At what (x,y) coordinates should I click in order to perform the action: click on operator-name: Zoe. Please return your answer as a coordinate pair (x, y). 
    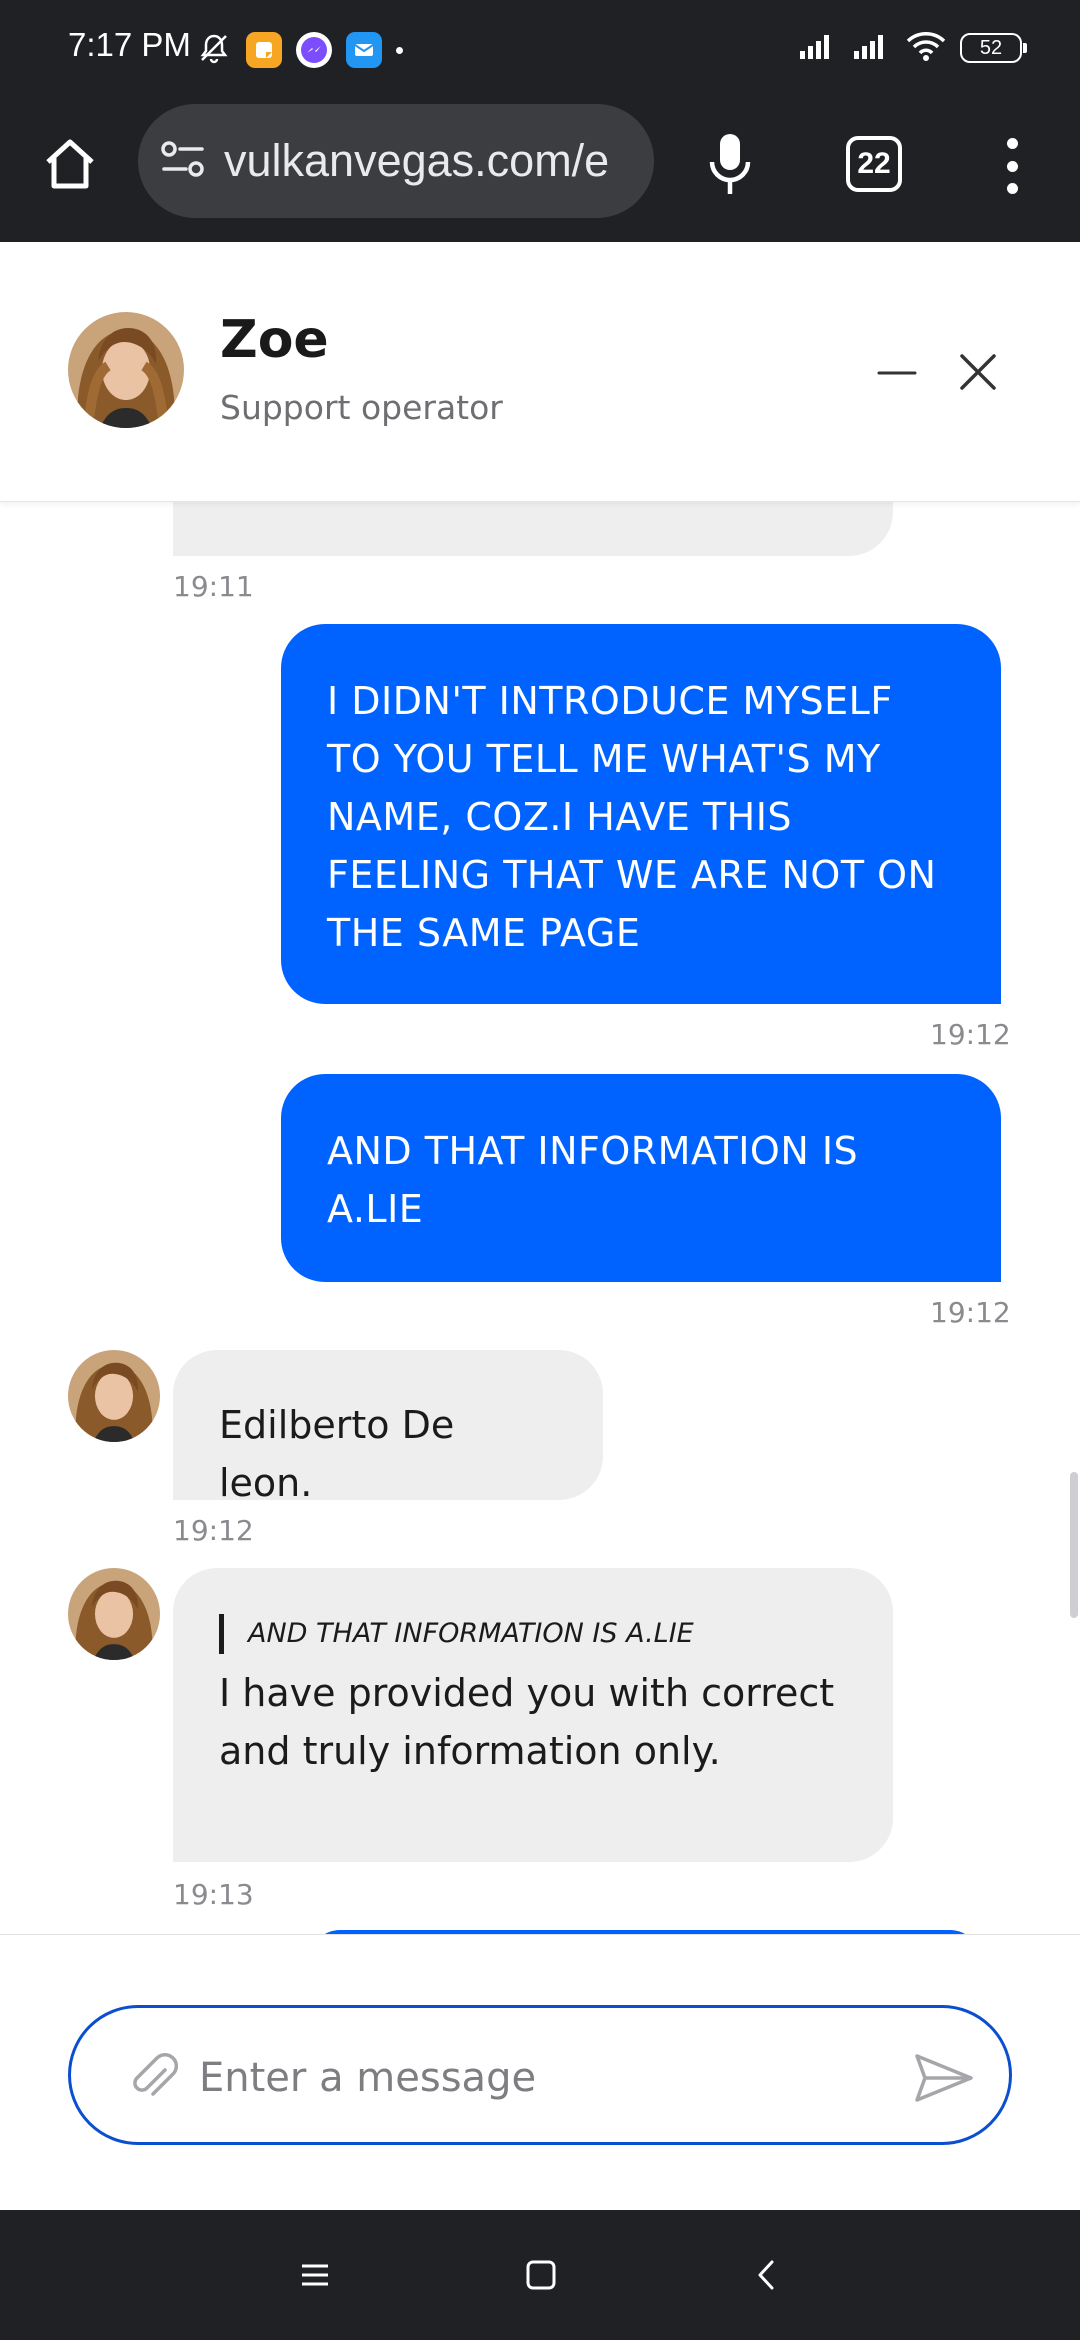
    Looking at the image, I should click on (274, 340).